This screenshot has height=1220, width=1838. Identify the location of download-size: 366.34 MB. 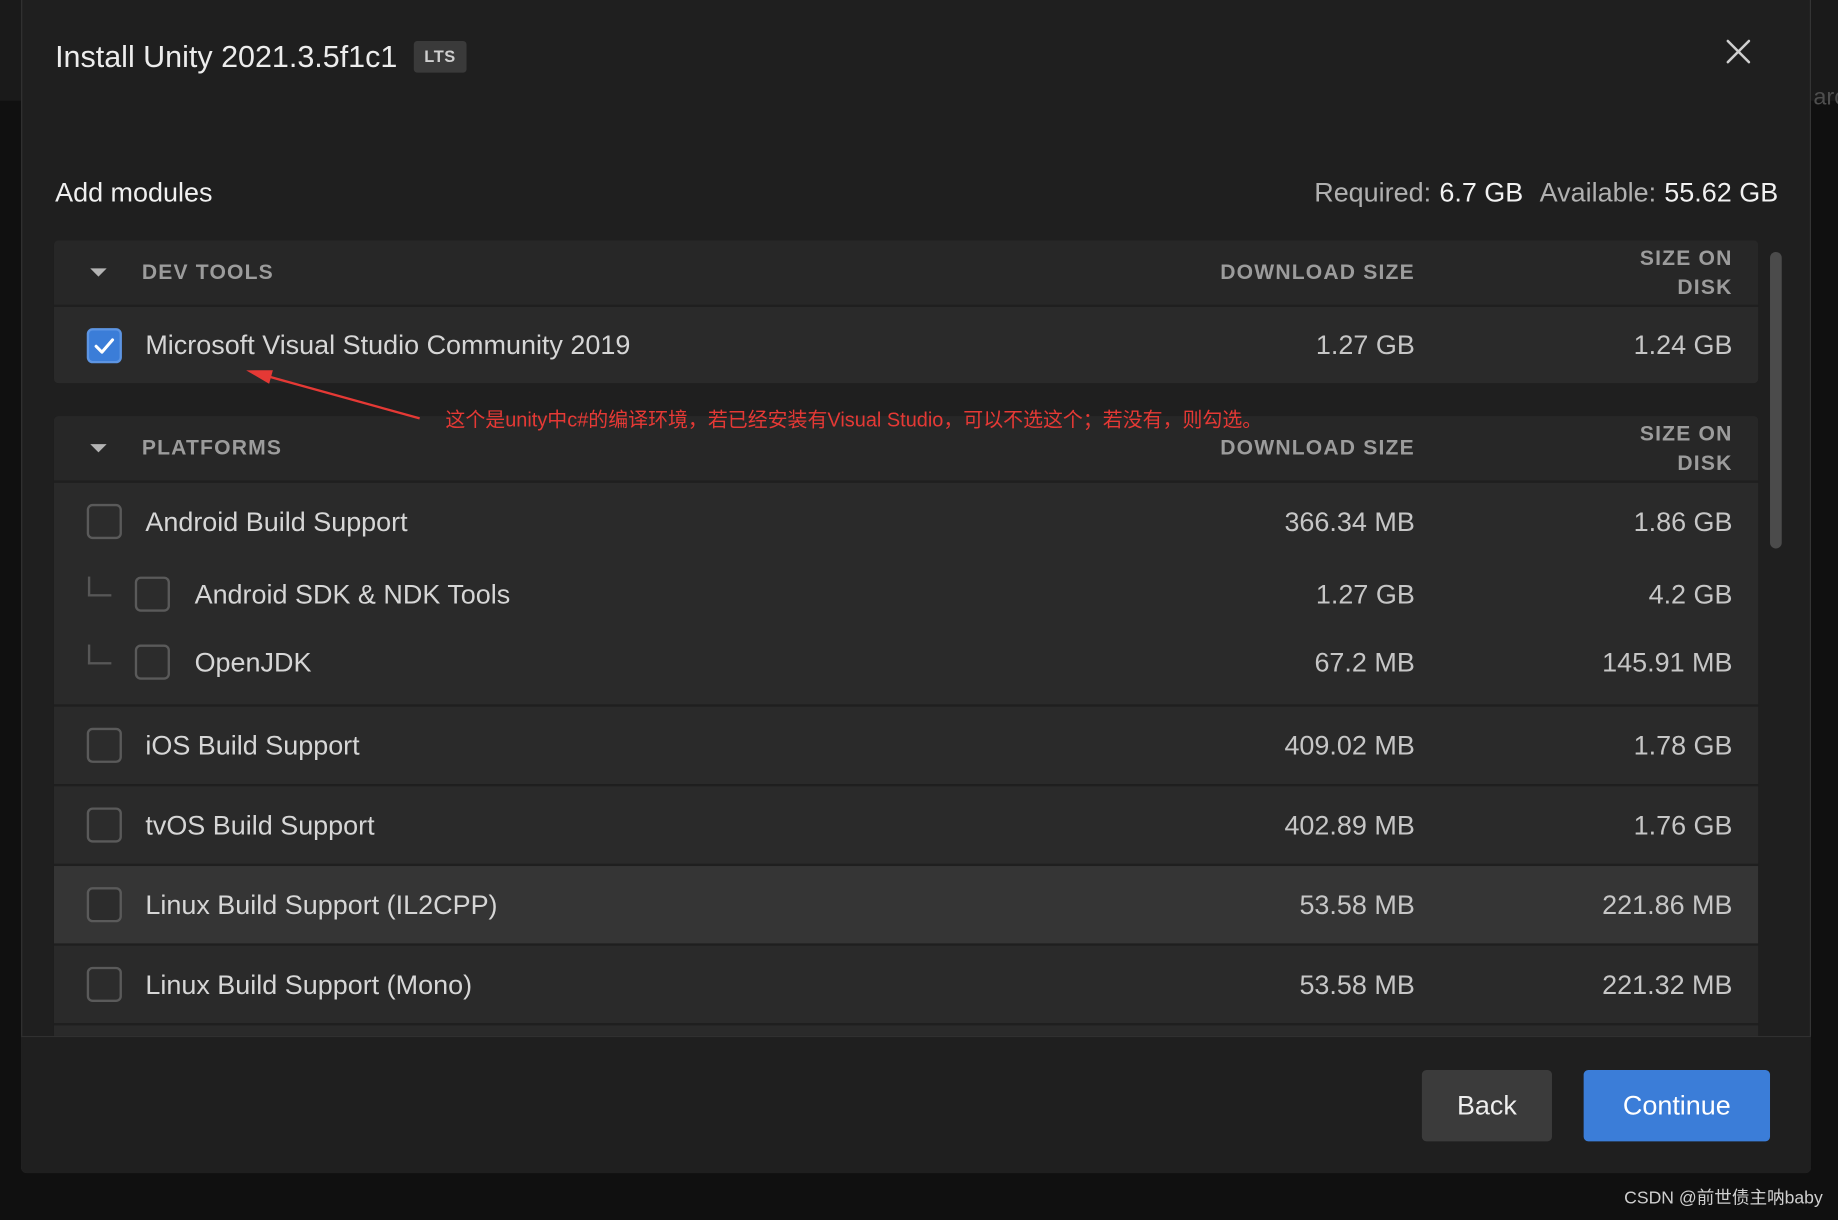
(1349, 521).